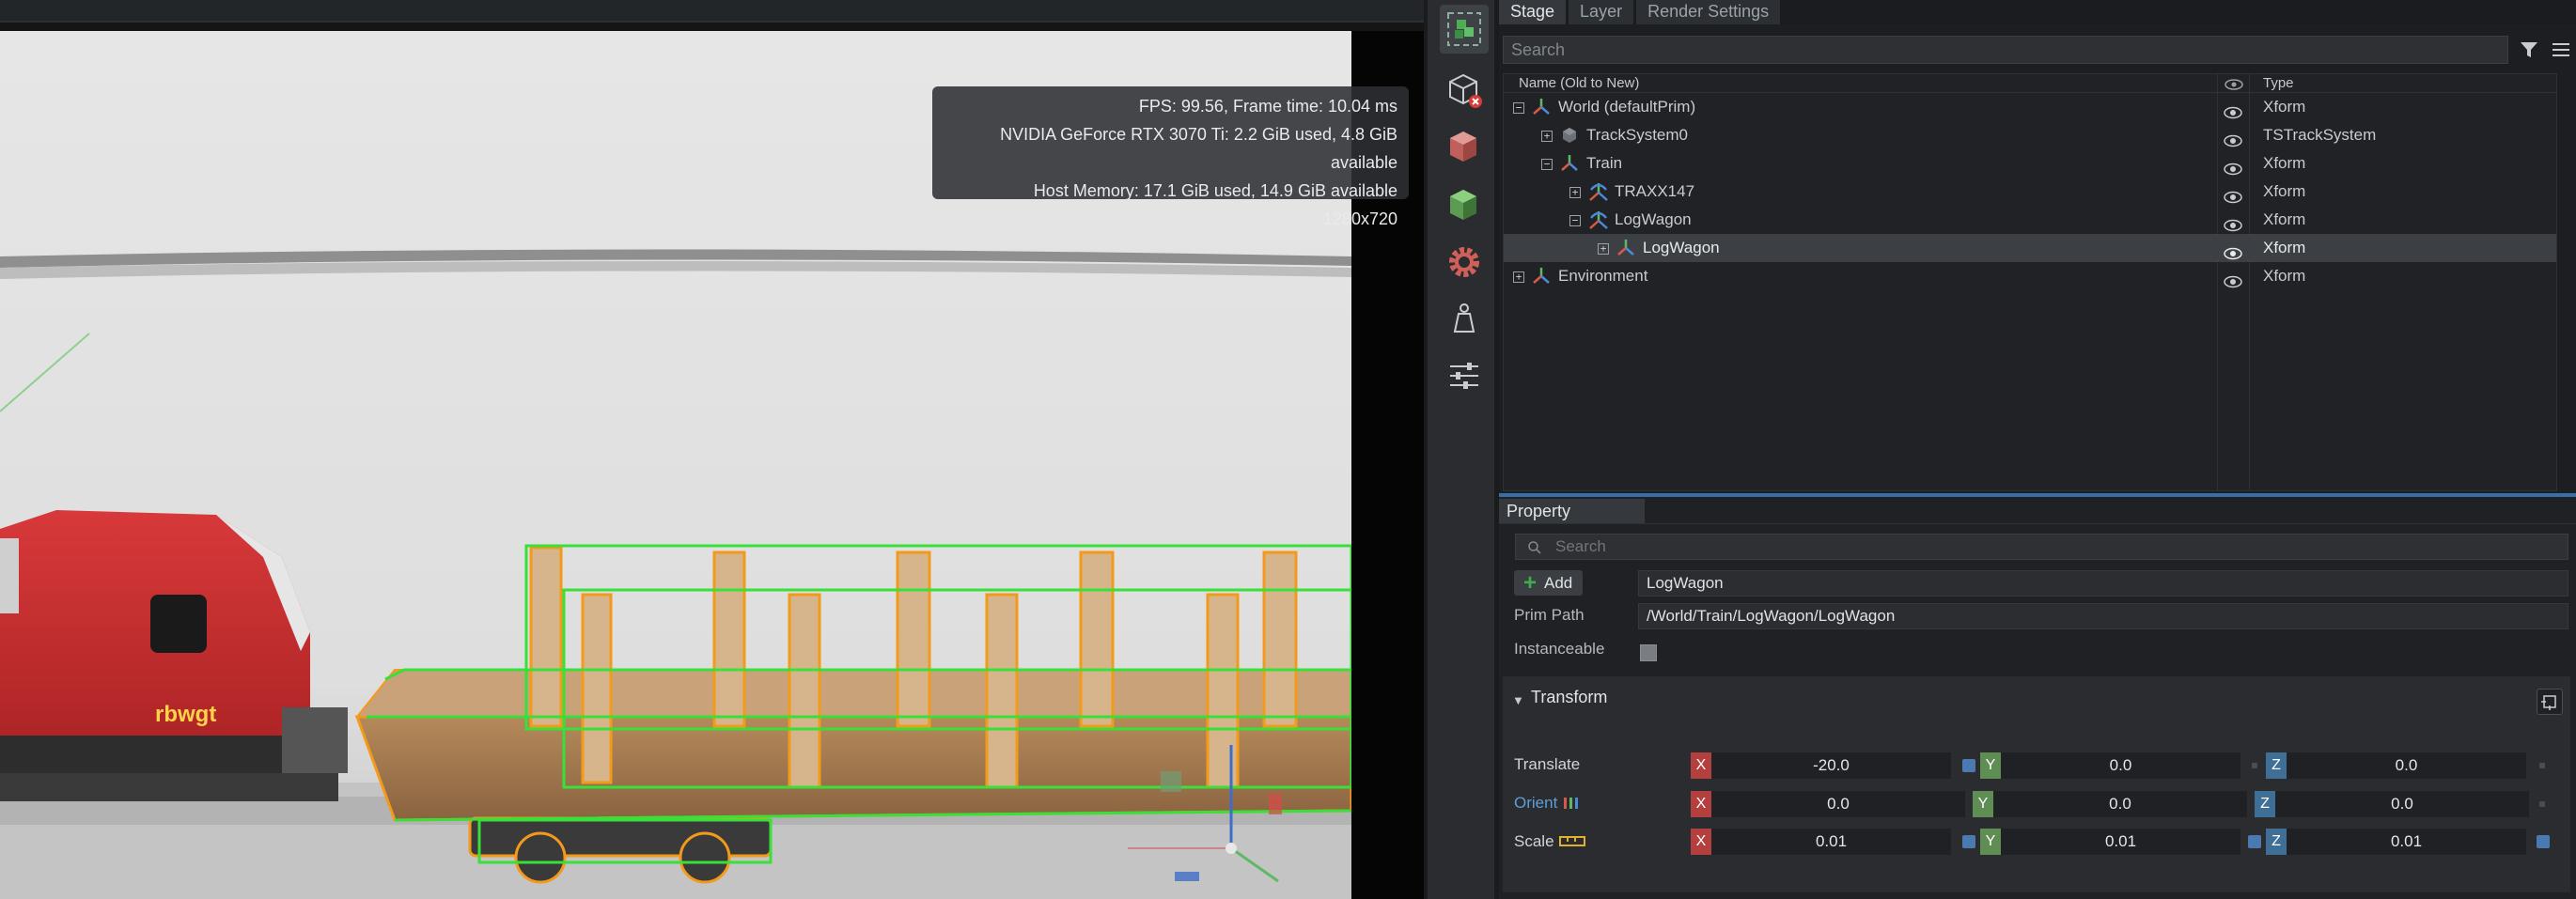 This screenshot has height=899, width=2576. I want to click on resolution-text: 1280x720, so click(1359, 218).